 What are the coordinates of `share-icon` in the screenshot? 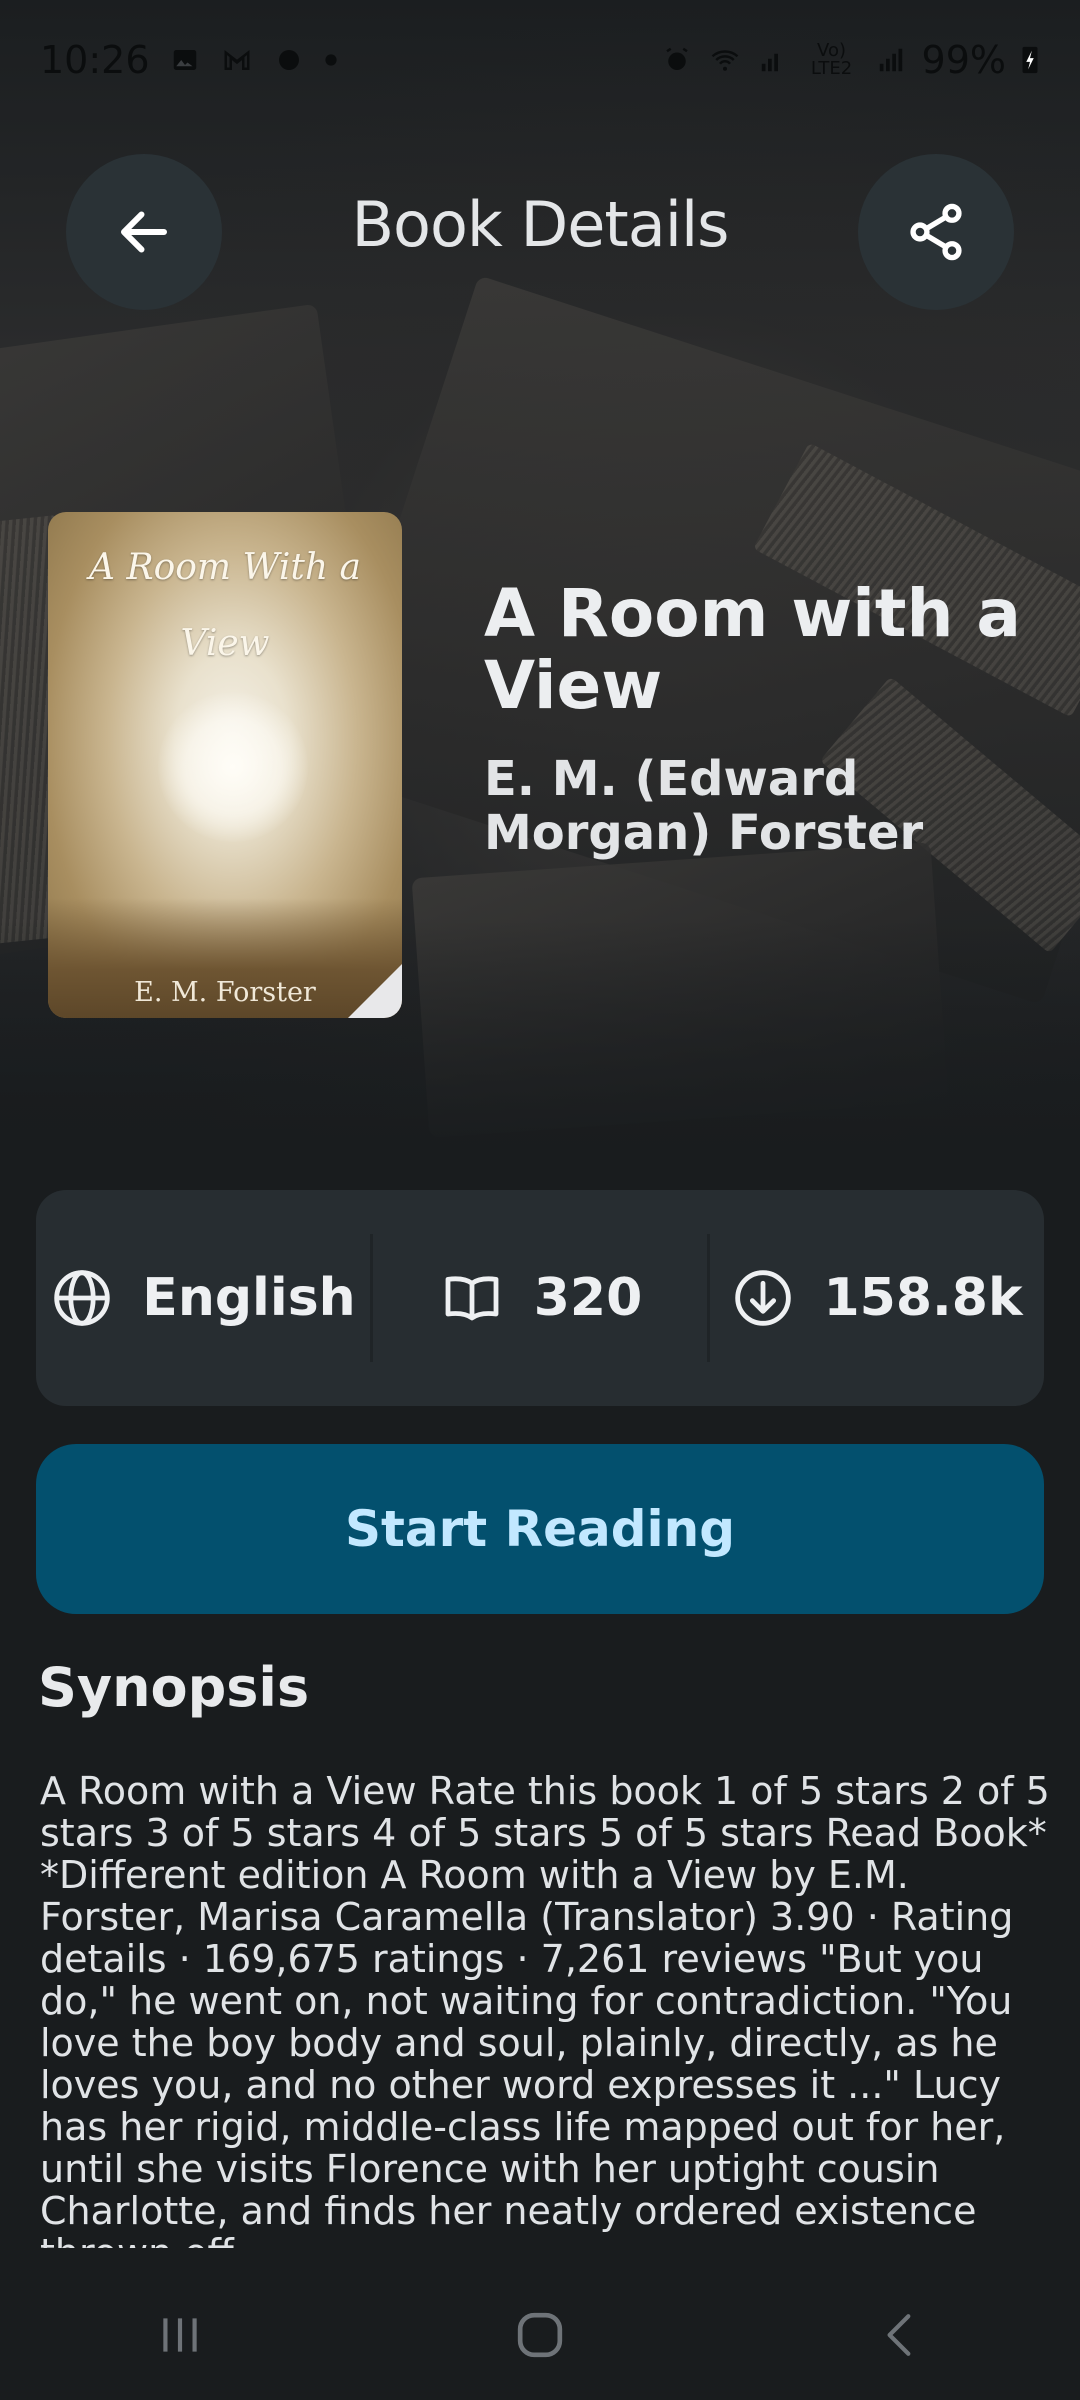 It's located at (936, 232).